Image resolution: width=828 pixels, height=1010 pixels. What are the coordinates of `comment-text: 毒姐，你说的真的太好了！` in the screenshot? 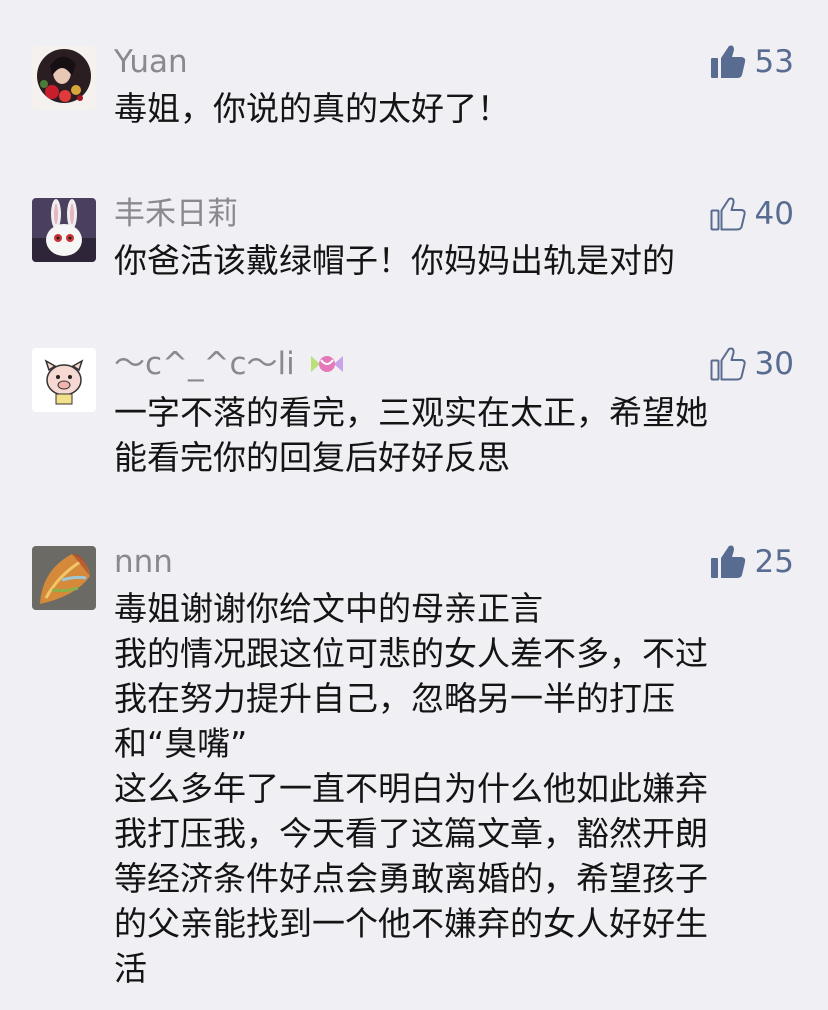 It's located at (454, 108).